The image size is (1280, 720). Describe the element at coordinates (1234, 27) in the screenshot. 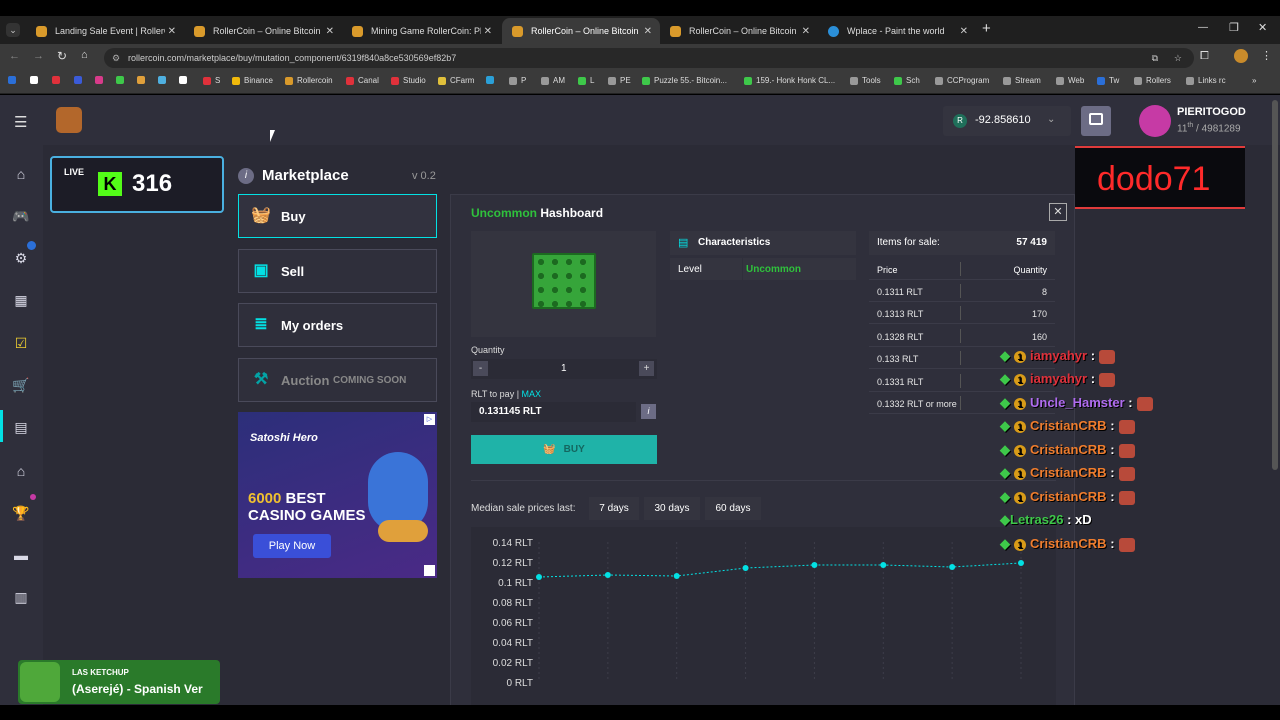

I see `restore-icon: ❐` at that location.